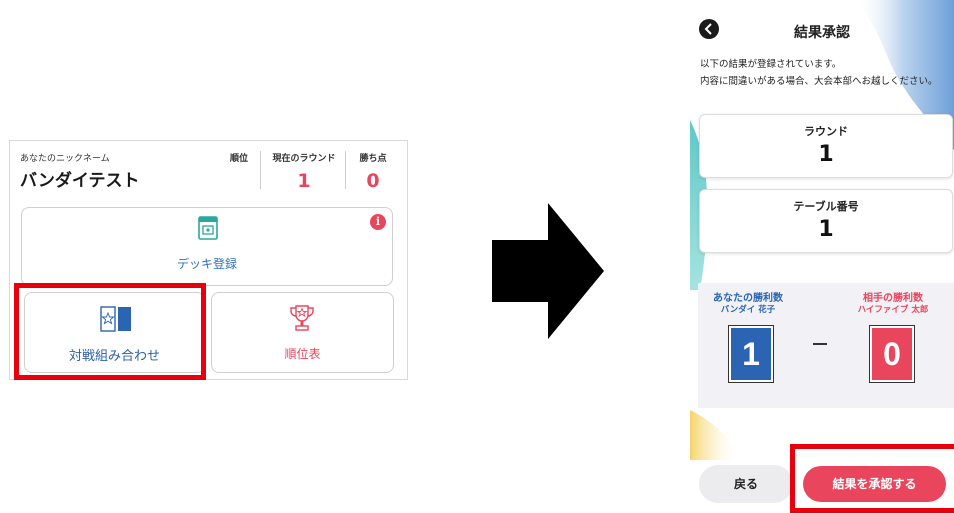 Image resolution: width=954 pixels, height=513 pixels. Describe the element at coordinates (819, 81) in the screenshot. I see `message-line: 内容に間違いがある場合、大会本部へお越しください。` at that location.